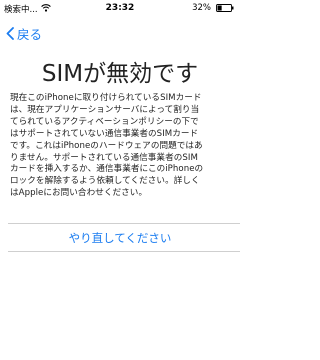  I want to click on battery-icon, so click(225, 8).